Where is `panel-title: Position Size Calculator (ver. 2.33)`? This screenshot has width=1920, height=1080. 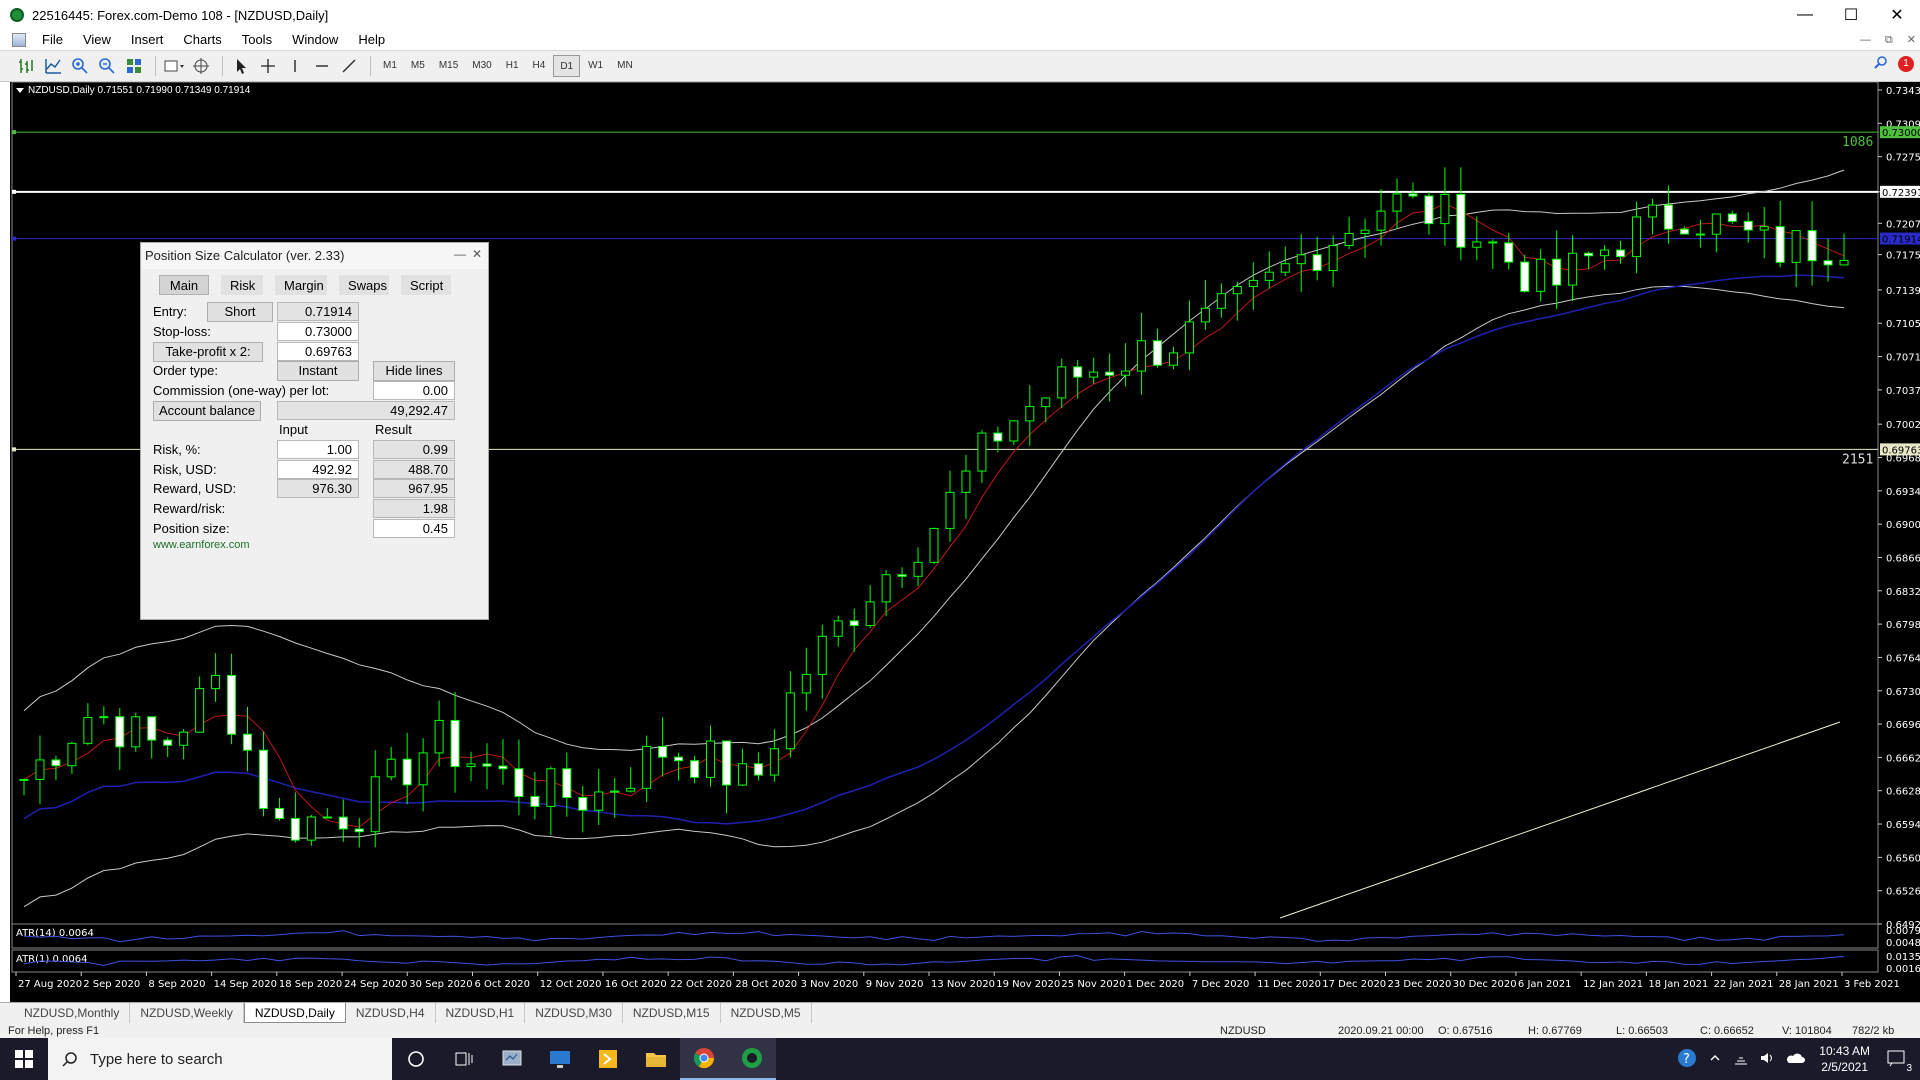 panel-title: Position Size Calculator (ver. 2.33) is located at coordinates (314, 256).